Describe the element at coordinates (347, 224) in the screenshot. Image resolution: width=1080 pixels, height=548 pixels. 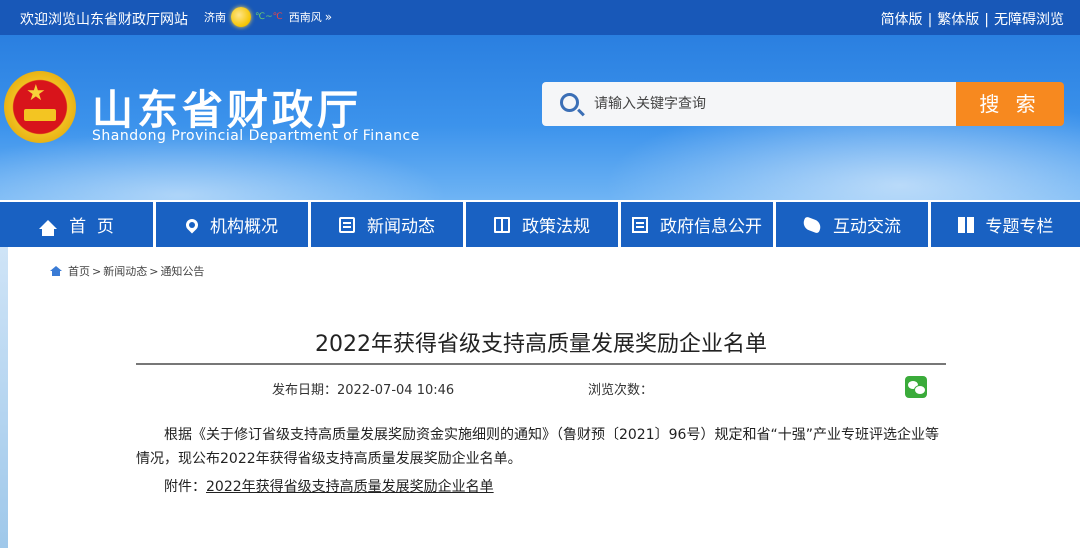
I see `news-icon` at that location.